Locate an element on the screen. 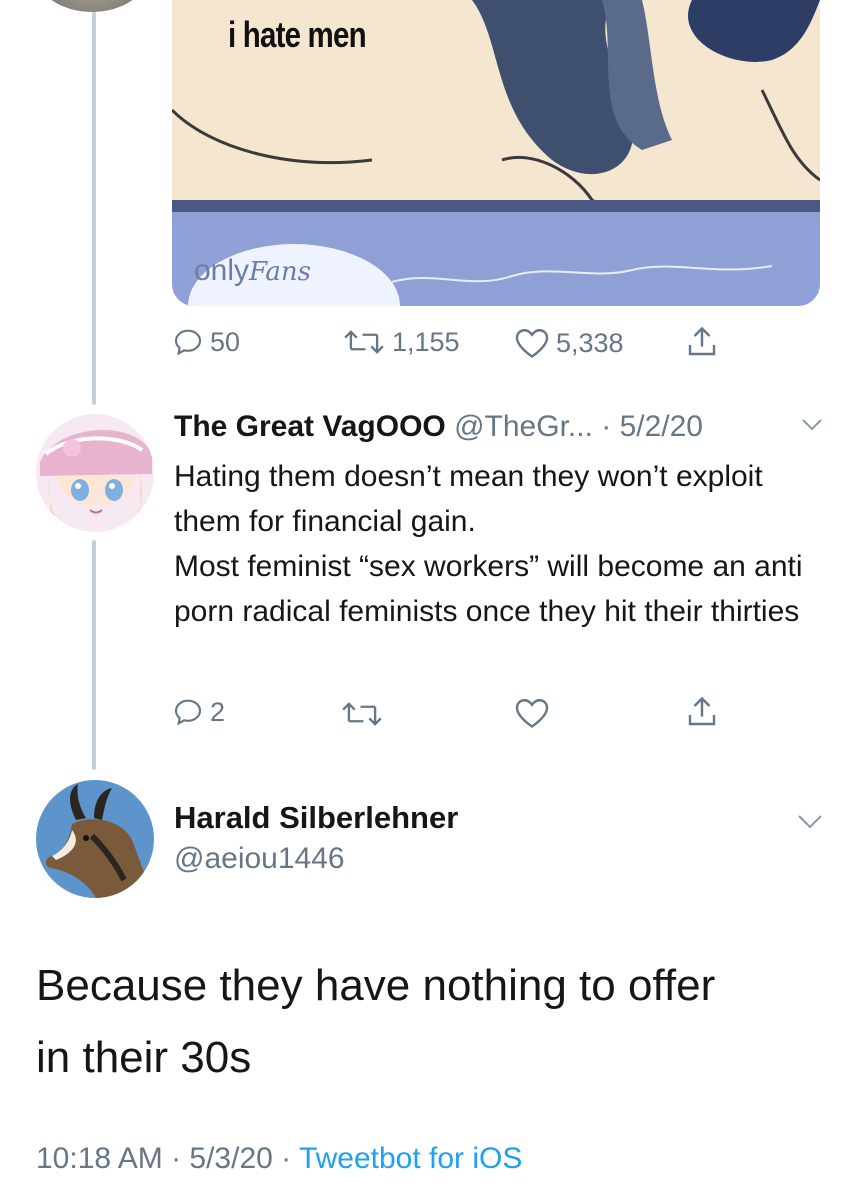 The height and width of the screenshot is (1200, 857). reply-button: 2 is located at coordinates (198, 712).